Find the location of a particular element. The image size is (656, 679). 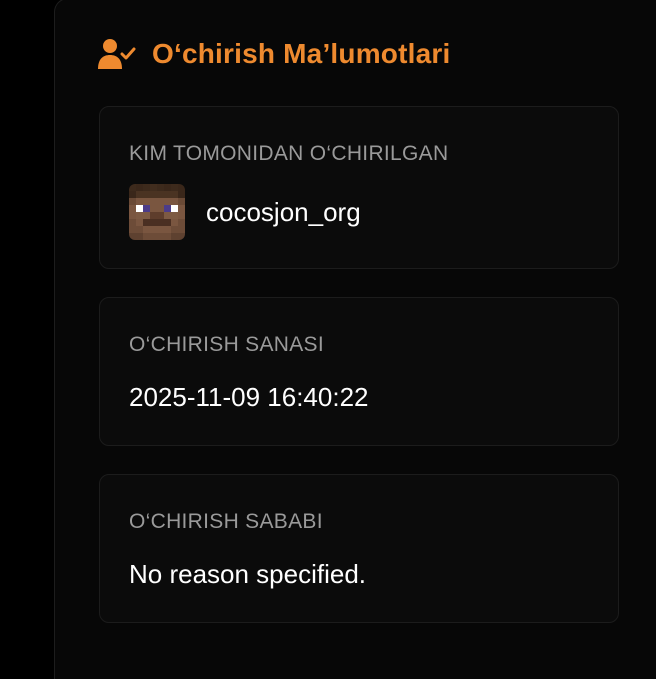

deletion-date-value: 2025-11-09 16:40:22 is located at coordinates (249, 397).